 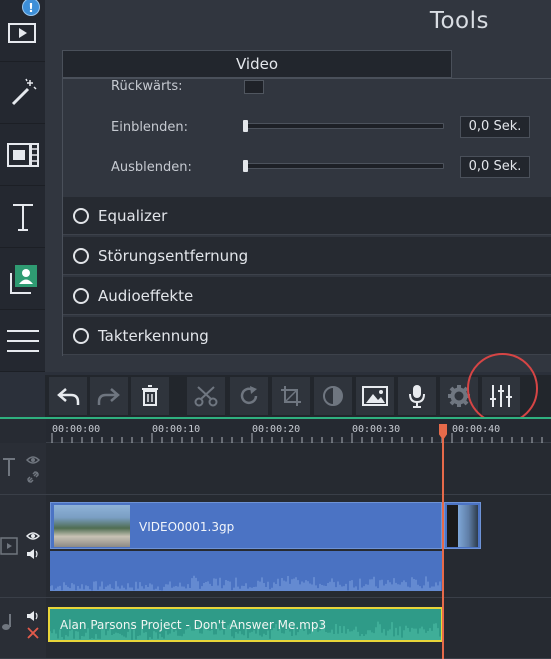 I want to click on delete-button, so click(x=150, y=396).